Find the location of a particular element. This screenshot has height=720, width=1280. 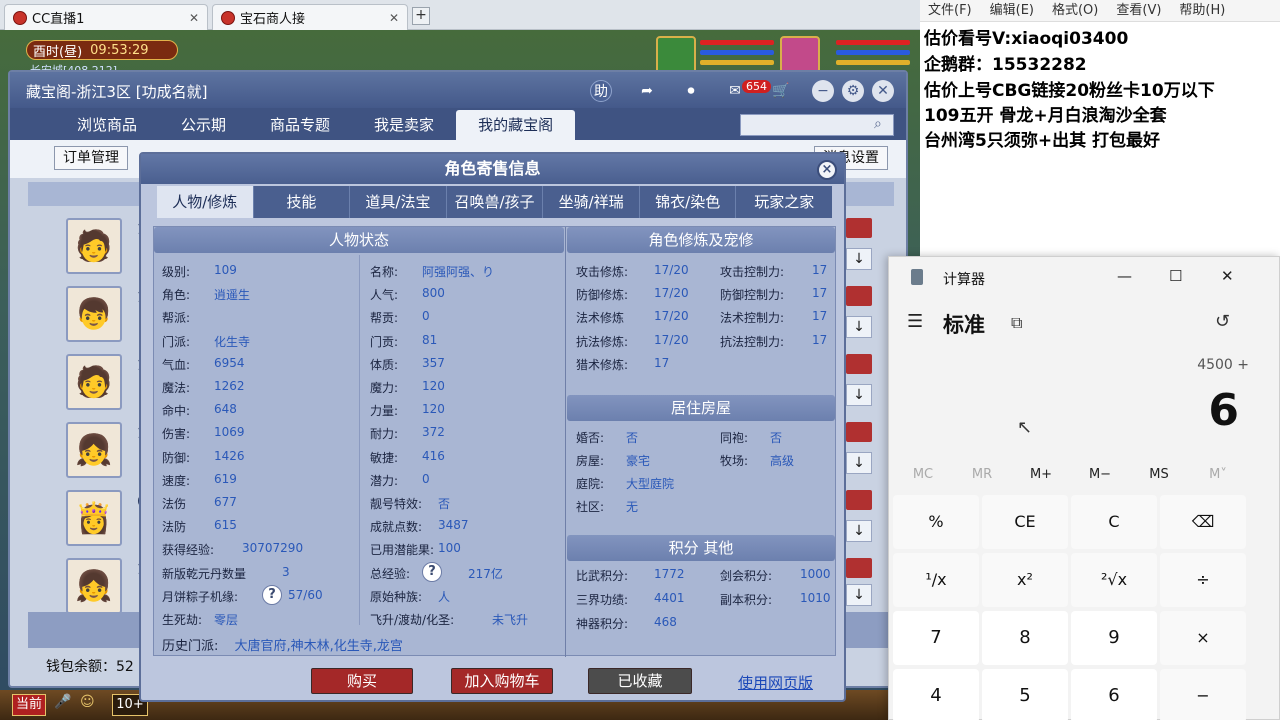

search-icon: ⌕ is located at coordinates (878, 124).